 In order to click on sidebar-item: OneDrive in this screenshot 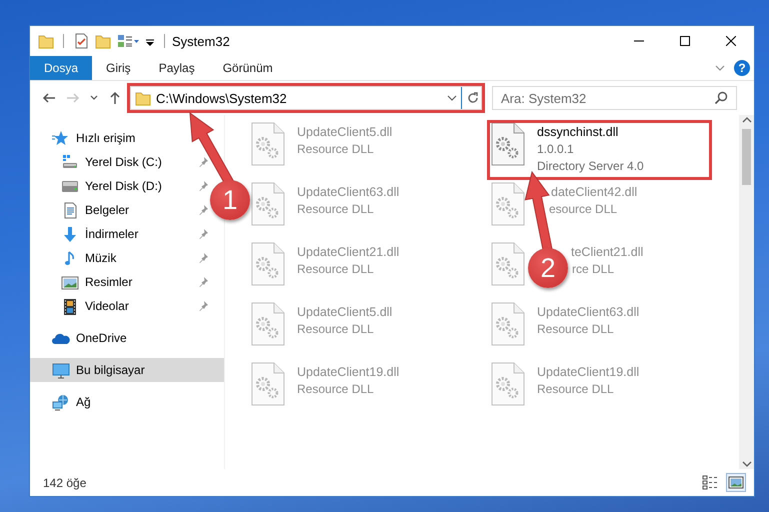, I will do `click(101, 338)`.